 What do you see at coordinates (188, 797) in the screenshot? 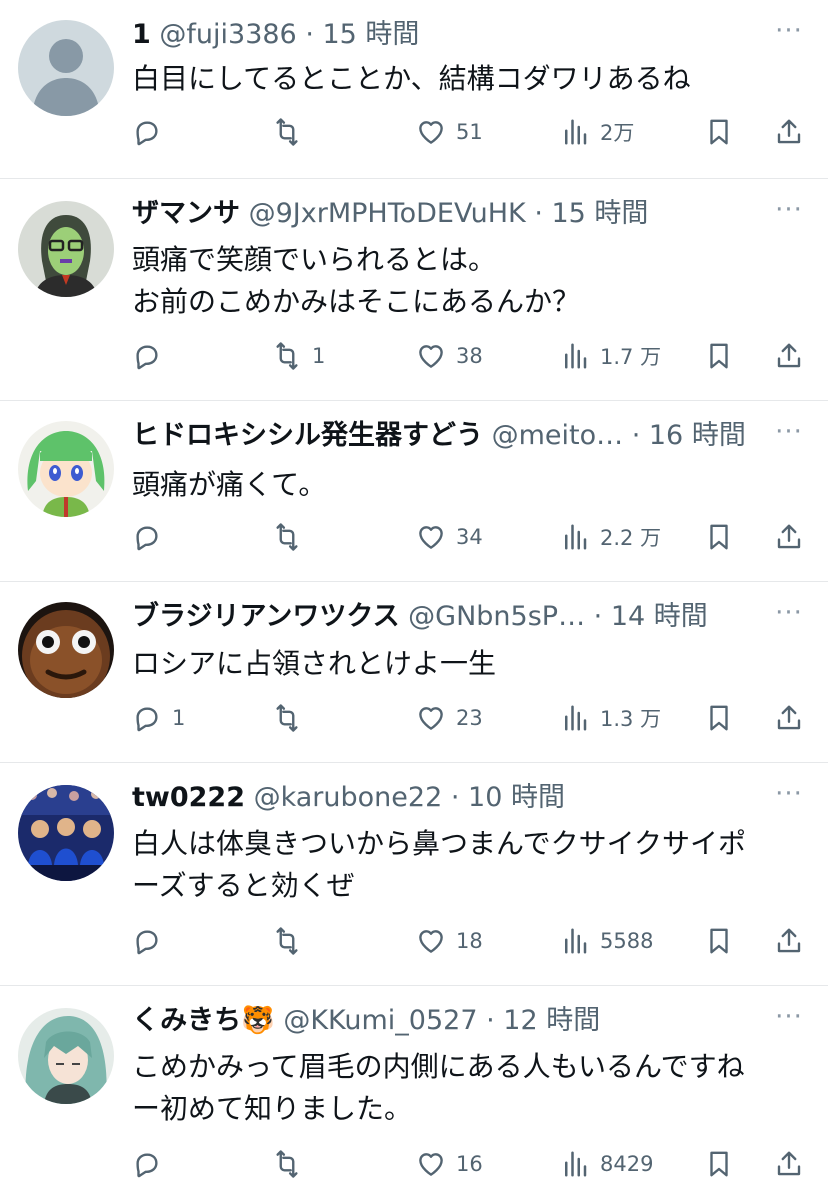
I see `display-name: tw0222` at bounding box center [188, 797].